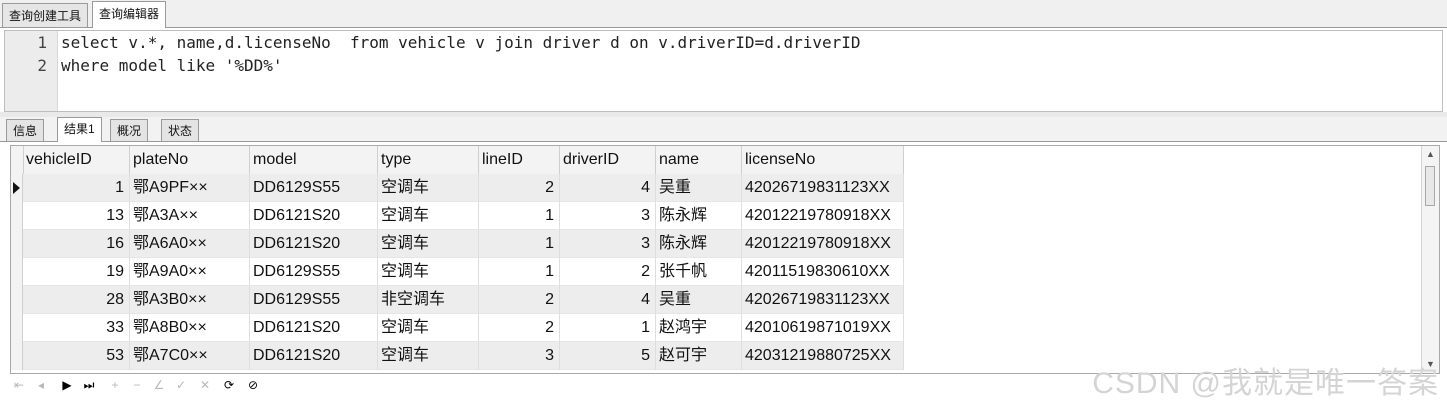  I want to click on cell-lineID: 3, so click(519, 356).